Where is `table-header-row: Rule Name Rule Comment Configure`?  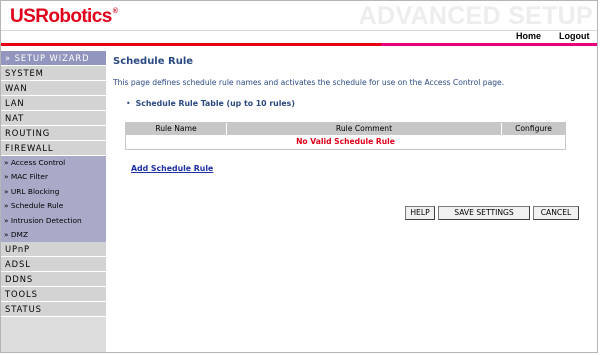 table-header-row: Rule Name Rule Comment Configure is located at coordinates (345, 129).